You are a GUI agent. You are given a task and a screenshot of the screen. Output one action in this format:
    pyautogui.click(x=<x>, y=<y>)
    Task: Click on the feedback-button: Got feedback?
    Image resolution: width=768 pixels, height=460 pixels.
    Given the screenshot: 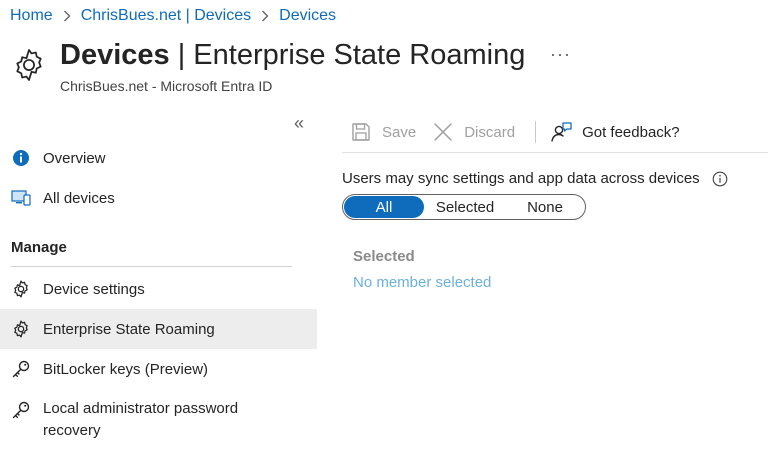 What is the action you would take?
    pyautogui.click(x=615, y=132)
    